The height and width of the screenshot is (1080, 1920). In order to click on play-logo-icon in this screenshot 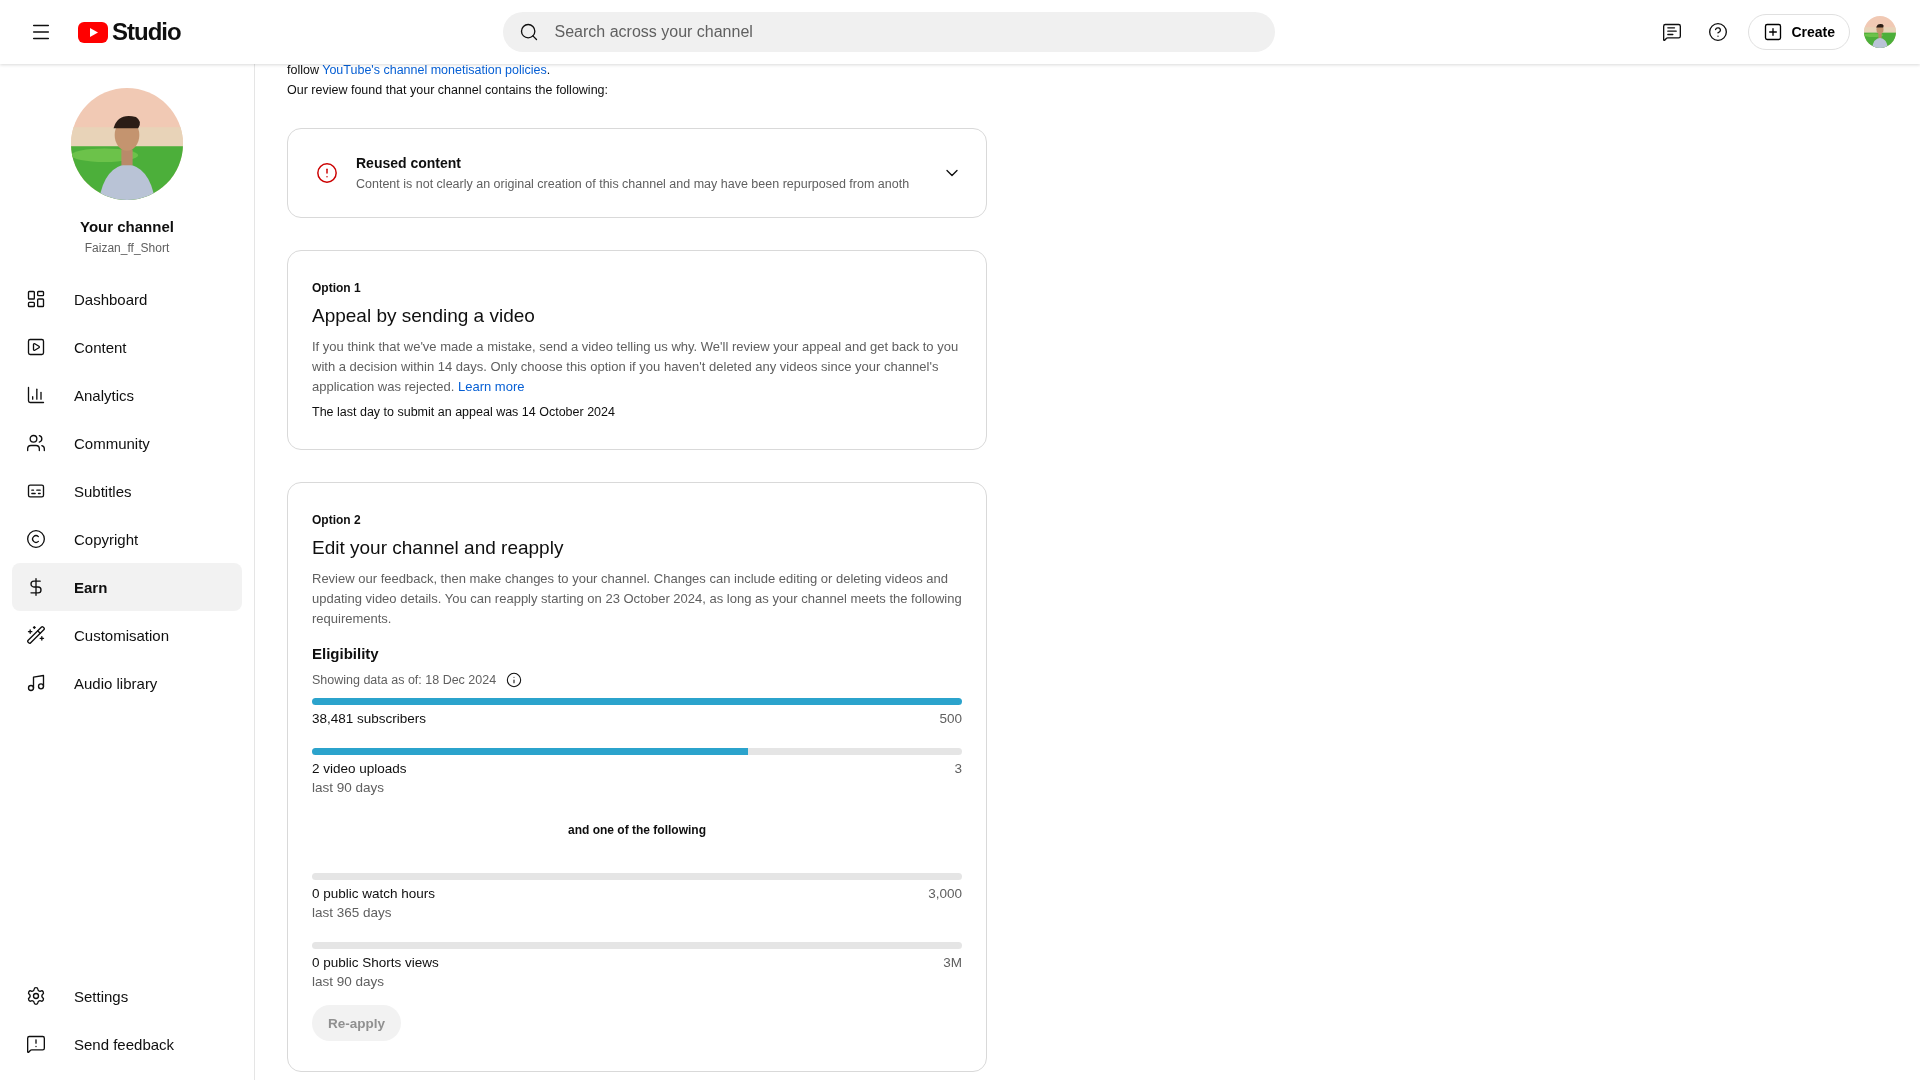, I will do `click(93, 32)`.